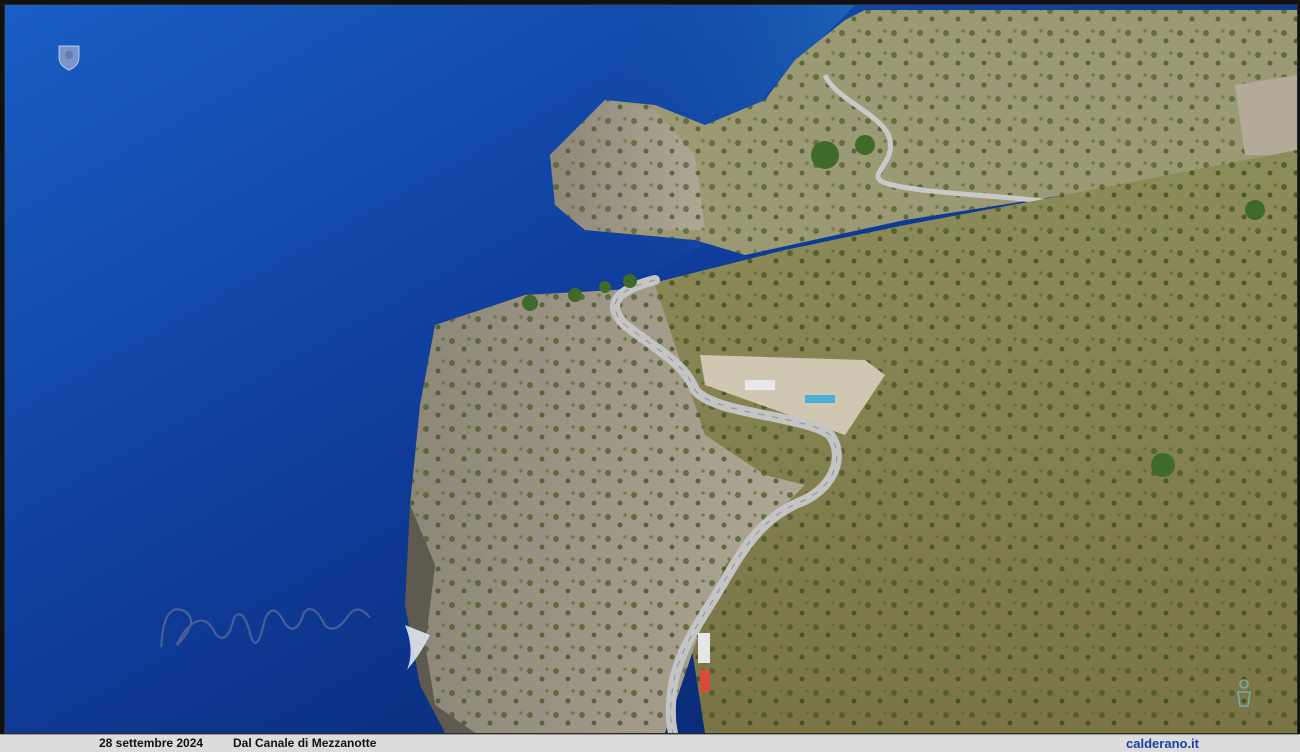 This screenshot has height=752, width=1300. Describe the element at coordinates (264, 624) in the screenshot. I see `signature-watermark` at that location.